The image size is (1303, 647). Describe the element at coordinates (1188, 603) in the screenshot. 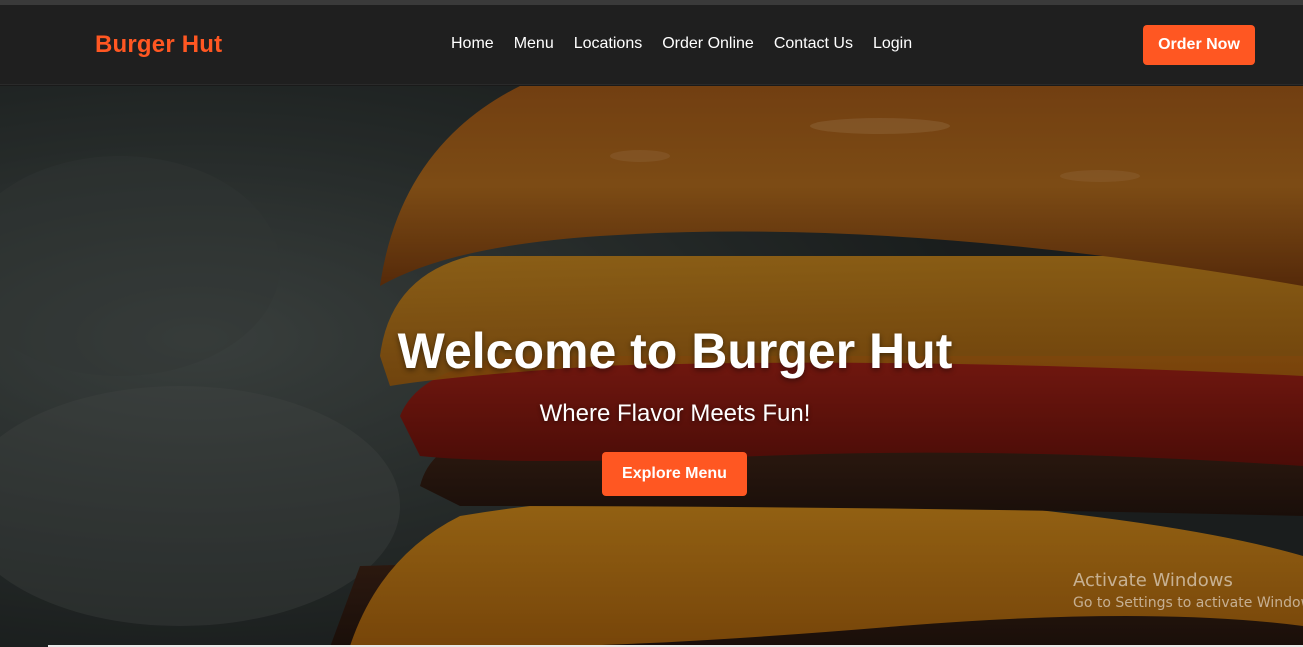

I see `watermark-subtitle: Go to Settings to activate Windows.` at that location.